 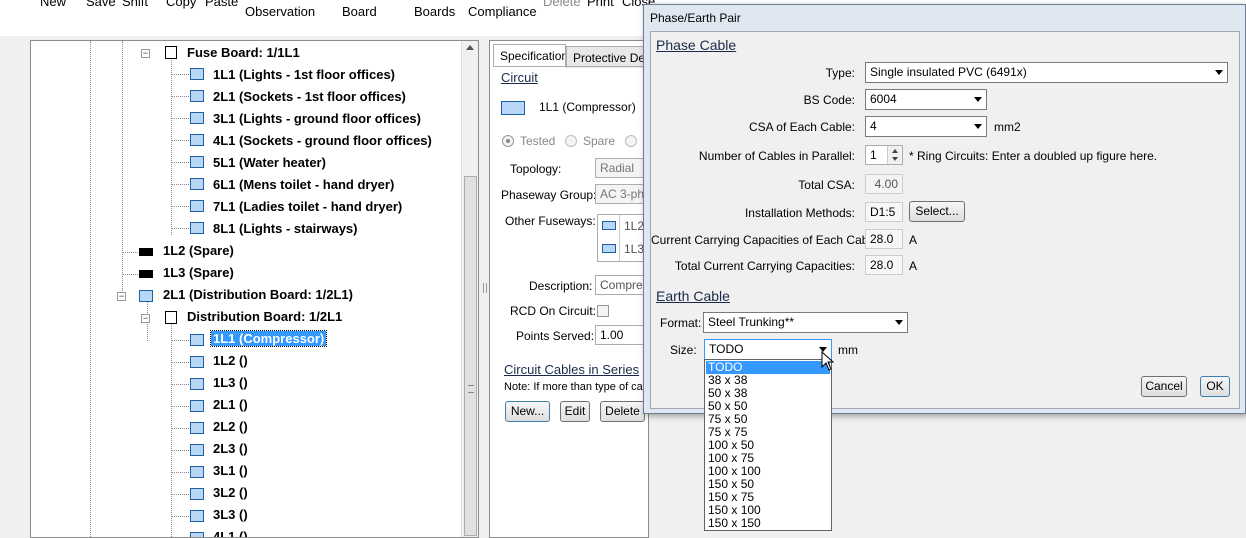 I want to click on phaseway-field: AC 3-pha, so click(x=622, y=194).